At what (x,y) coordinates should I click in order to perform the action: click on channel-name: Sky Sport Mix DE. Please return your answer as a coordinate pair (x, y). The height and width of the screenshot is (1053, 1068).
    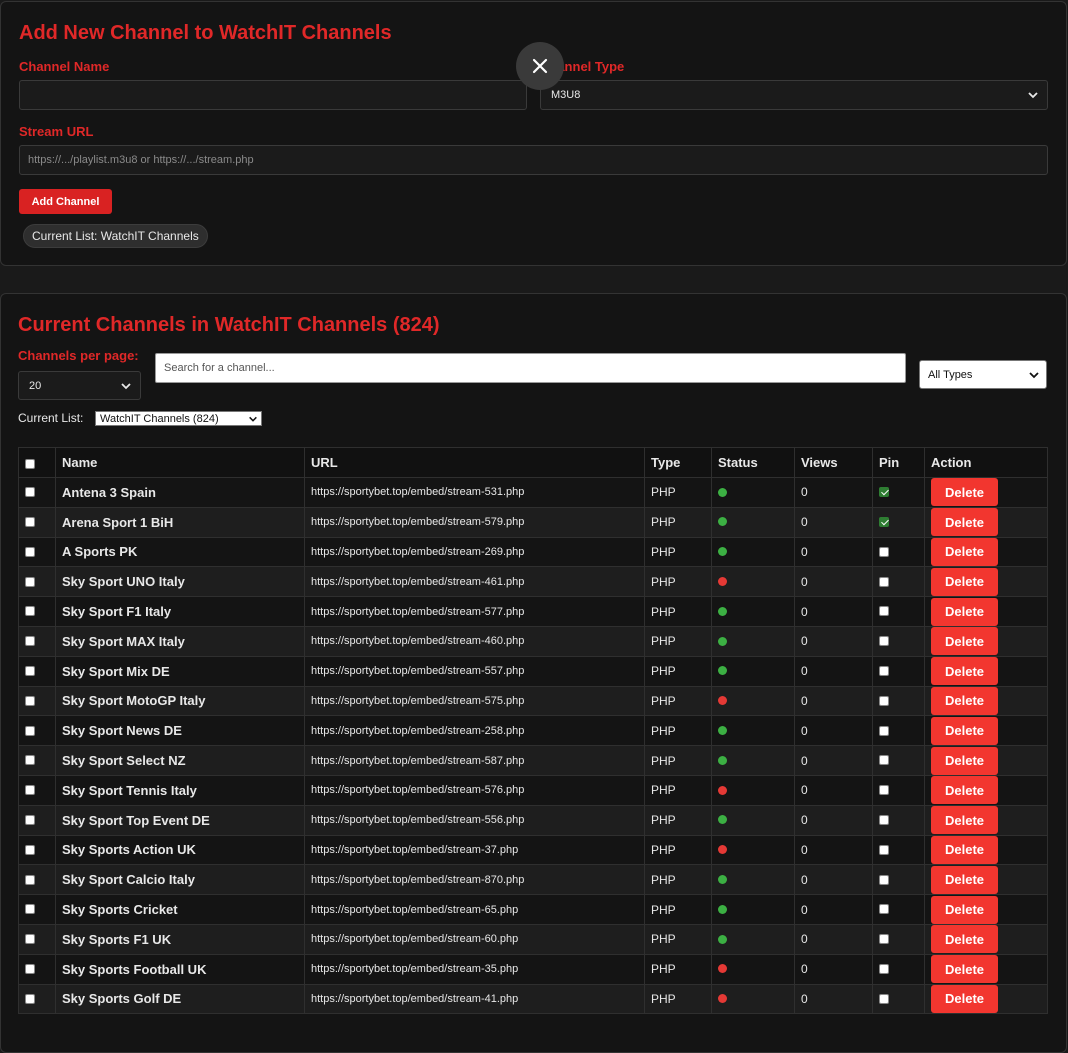
    Looking at the image, I should click on (180, 671).